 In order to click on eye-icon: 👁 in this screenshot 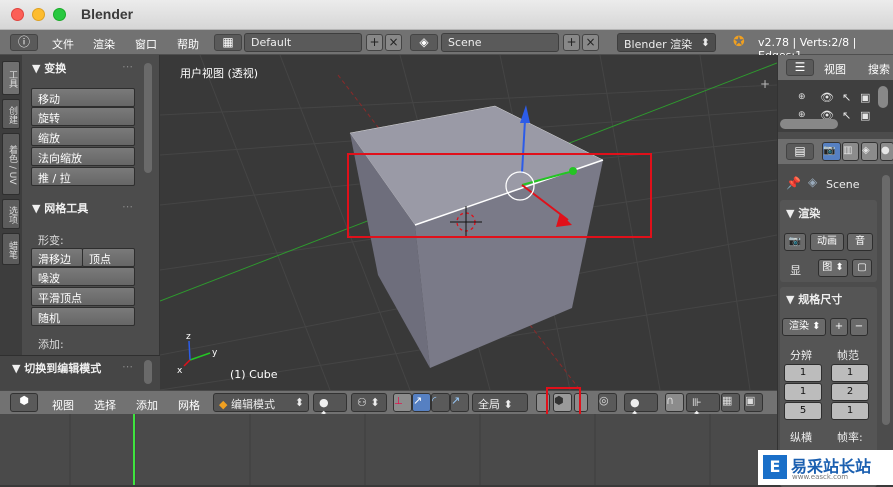, I will do `click(827, 97)`.